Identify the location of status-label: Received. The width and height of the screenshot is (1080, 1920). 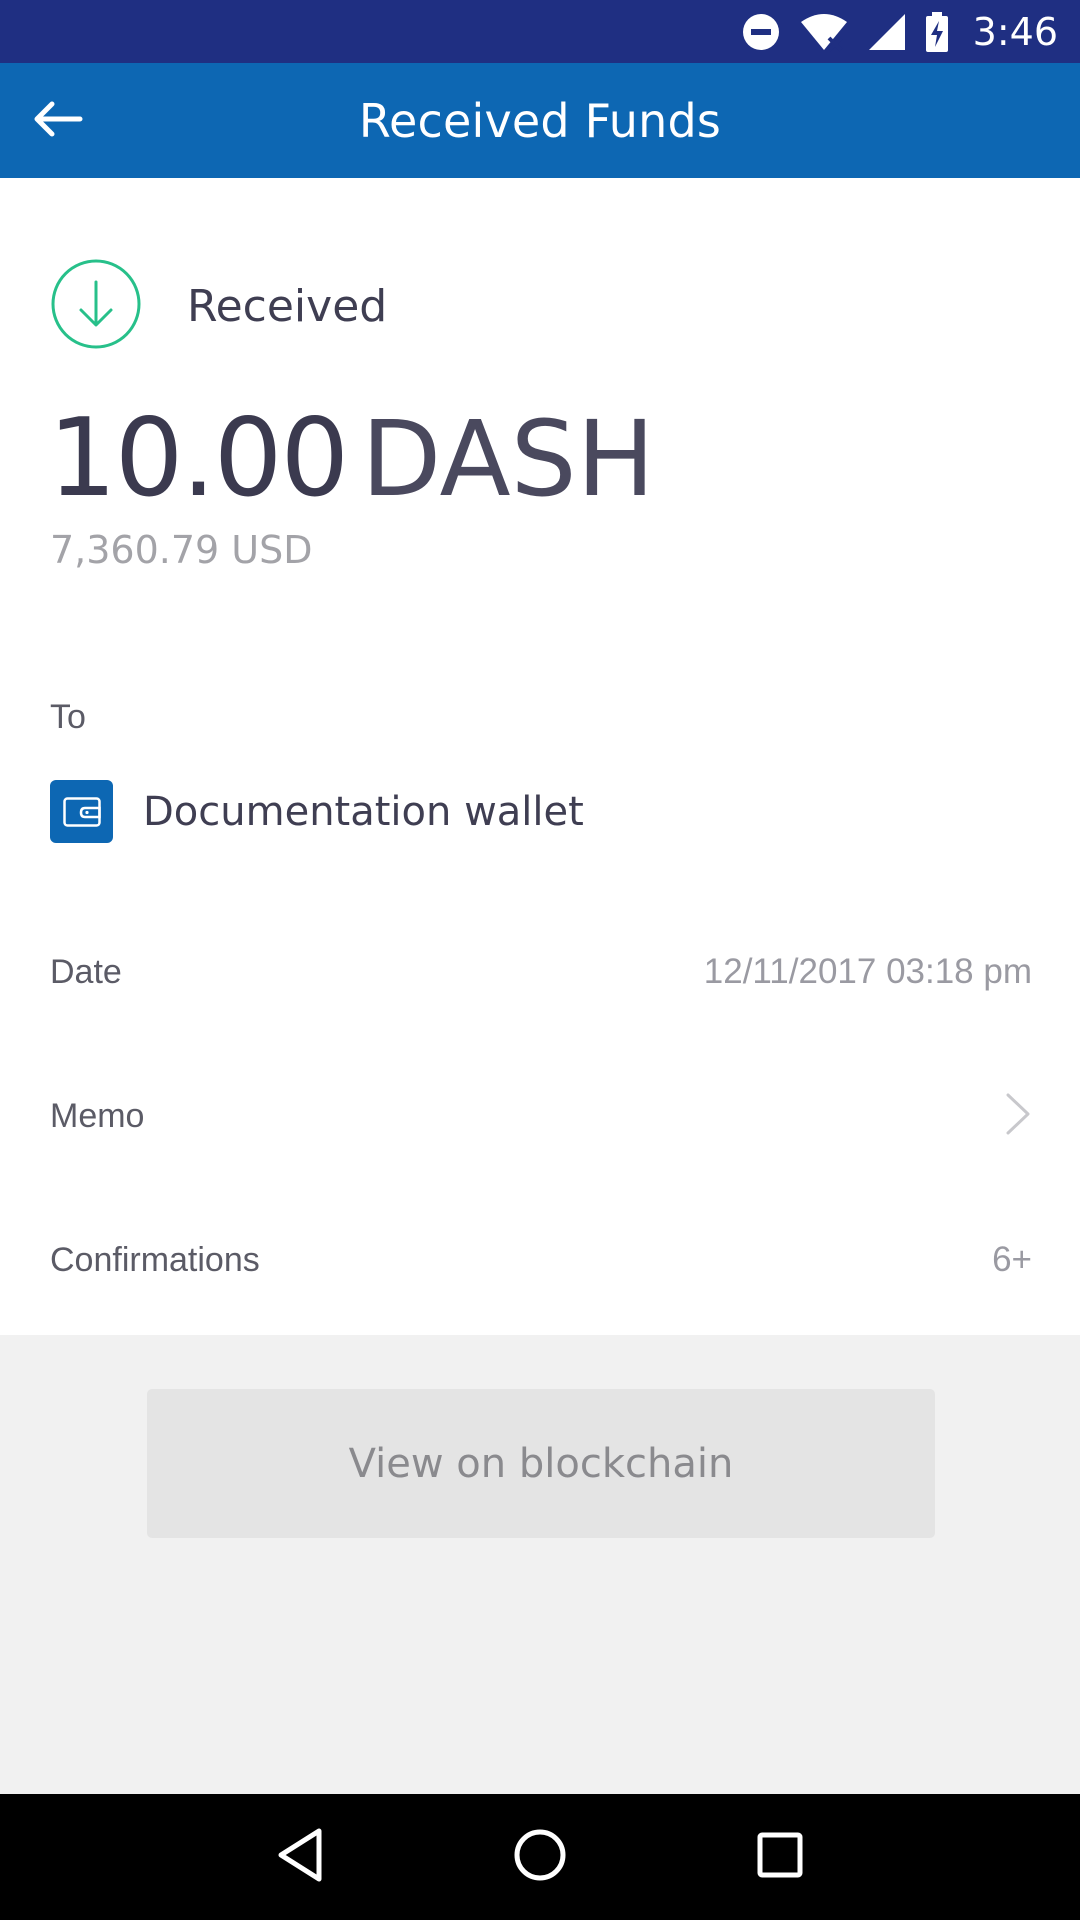
(287, 306).